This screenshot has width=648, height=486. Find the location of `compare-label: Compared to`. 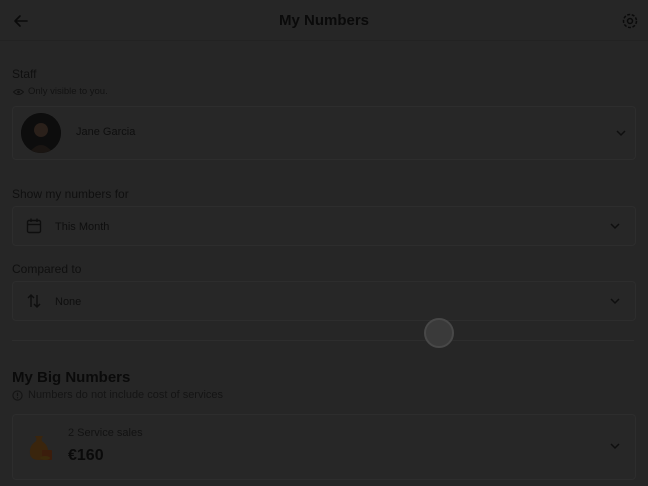

compare-label: Compared to is located at coordinates (47, 269).